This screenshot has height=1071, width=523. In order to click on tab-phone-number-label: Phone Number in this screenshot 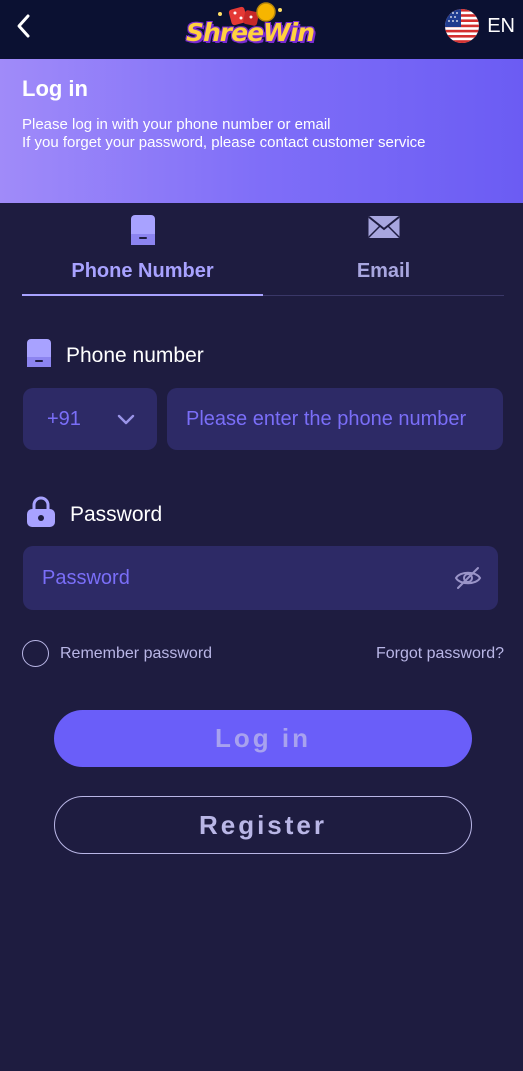, I will do `click(142, 271)`.